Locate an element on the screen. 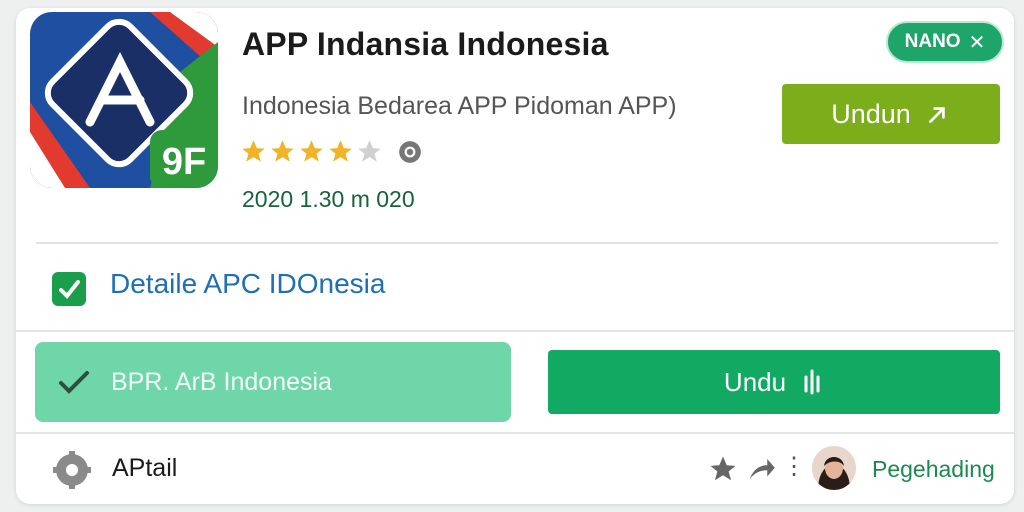  download-label: Undu is located at coordinates (755, 381).